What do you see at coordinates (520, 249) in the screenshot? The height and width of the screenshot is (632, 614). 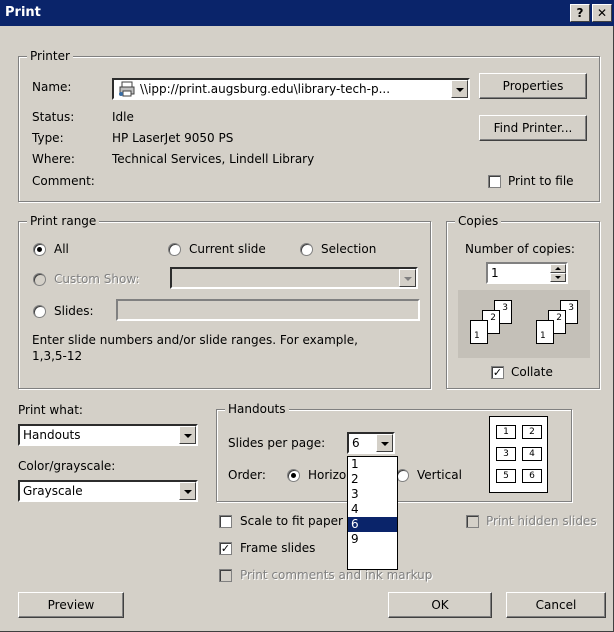 I see `copies-label: Number of copies:` at bounding box center [520, 249].